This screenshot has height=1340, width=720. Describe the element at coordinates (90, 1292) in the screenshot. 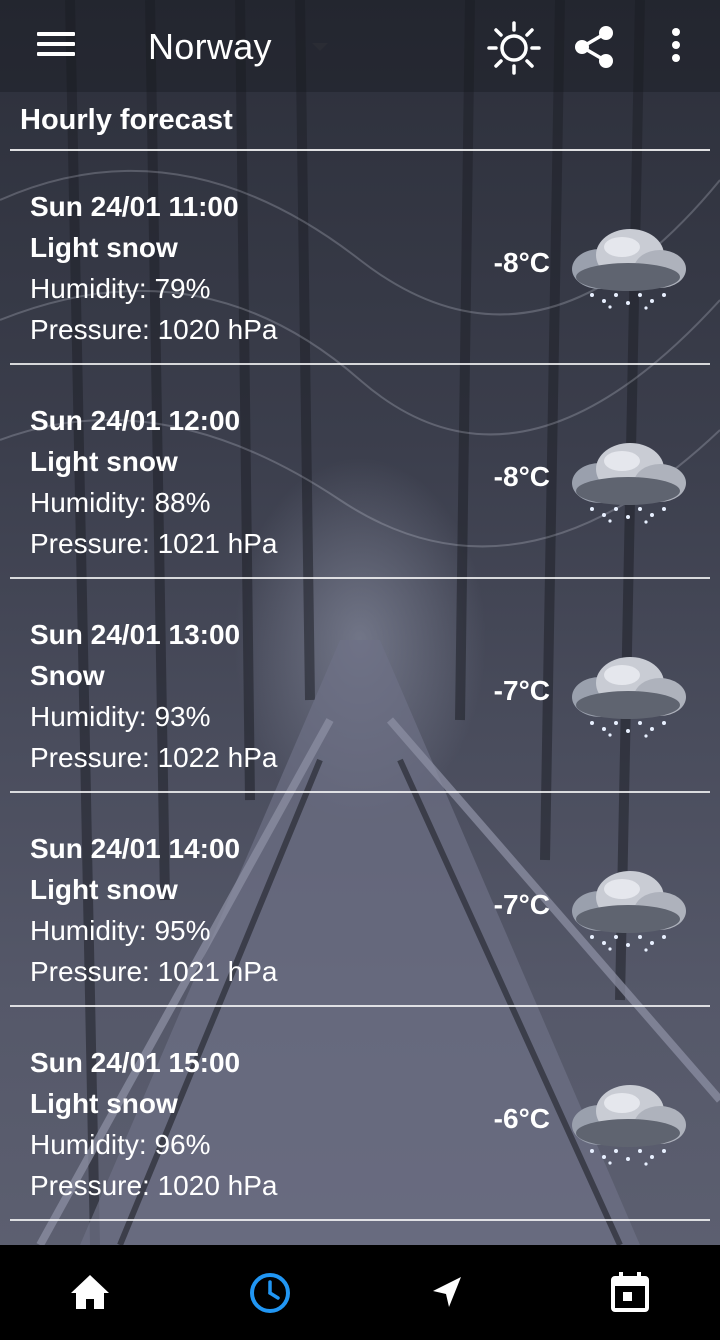

I see `home-icon` at that location.